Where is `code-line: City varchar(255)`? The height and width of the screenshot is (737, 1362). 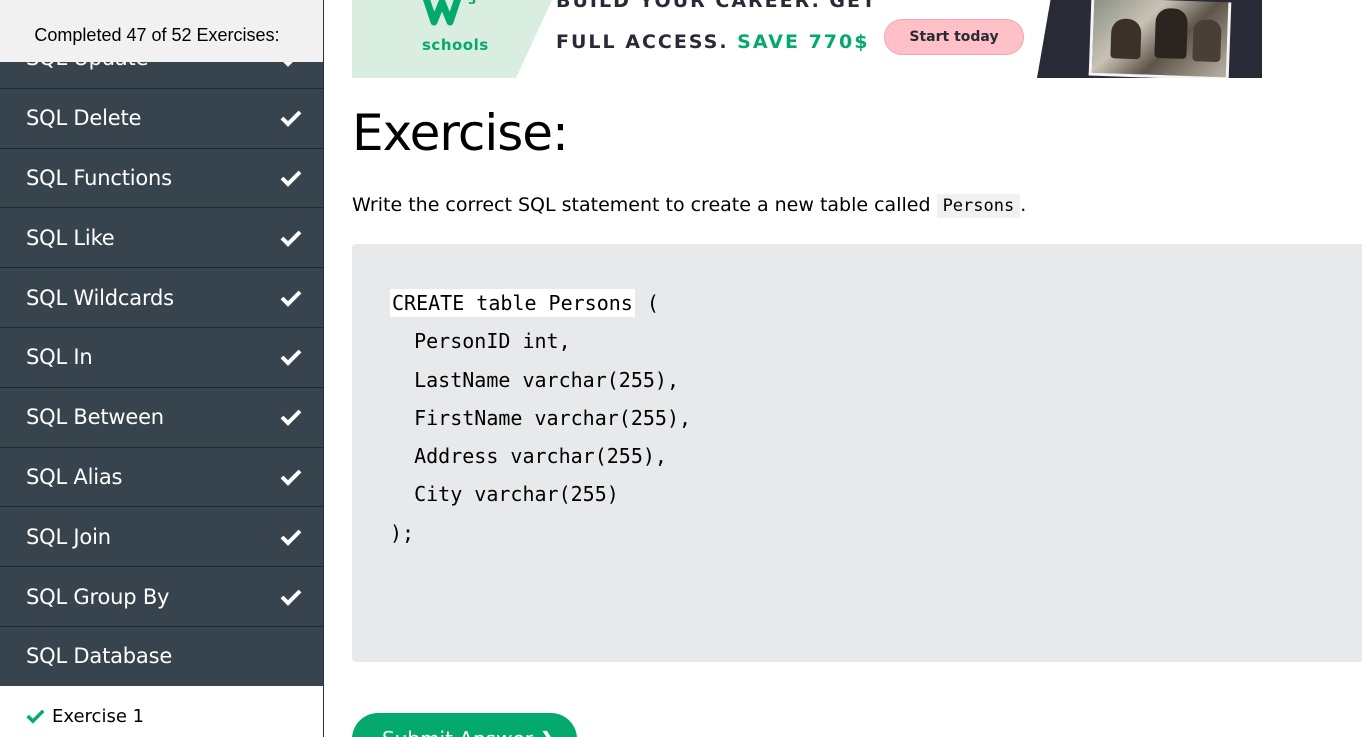
code-line: City varchar(255) is located at coordinates (504, 494).